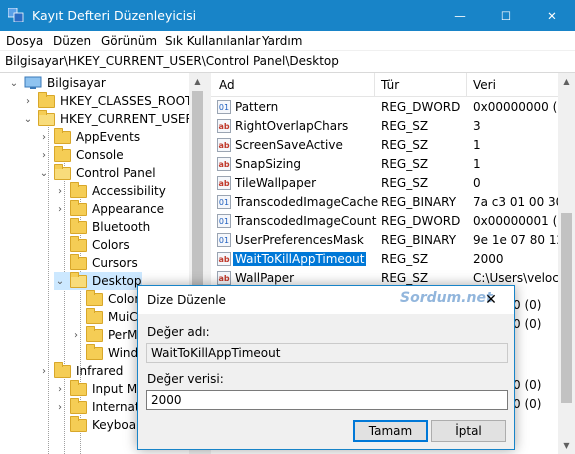 The image size is (575, 454). Describe the element at coordinates (327, 400) in the screenshot. I see `value-data-input: 2000` at that location.